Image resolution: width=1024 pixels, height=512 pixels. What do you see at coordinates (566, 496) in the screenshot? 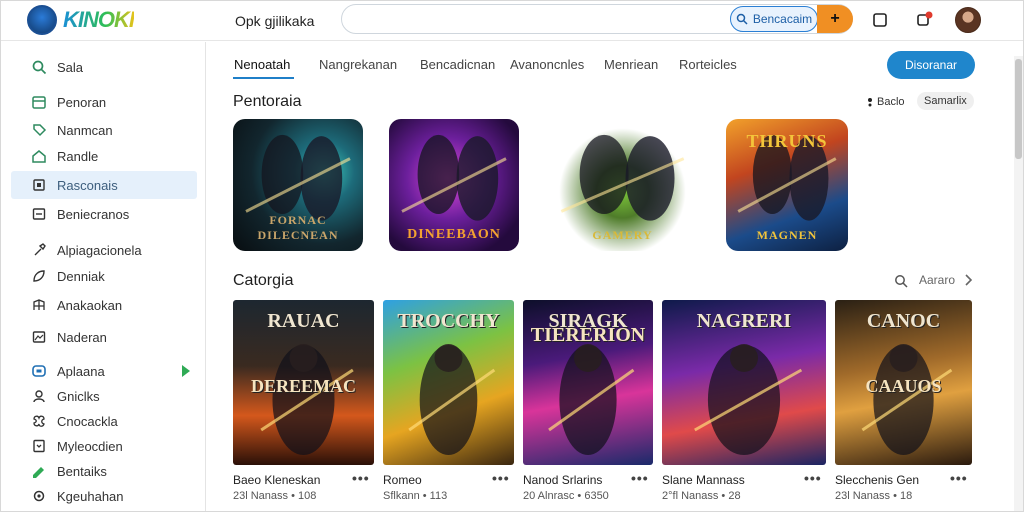
I see `card-meta: 20 Alnrasc • 6350` at bounding box center [566, 496].